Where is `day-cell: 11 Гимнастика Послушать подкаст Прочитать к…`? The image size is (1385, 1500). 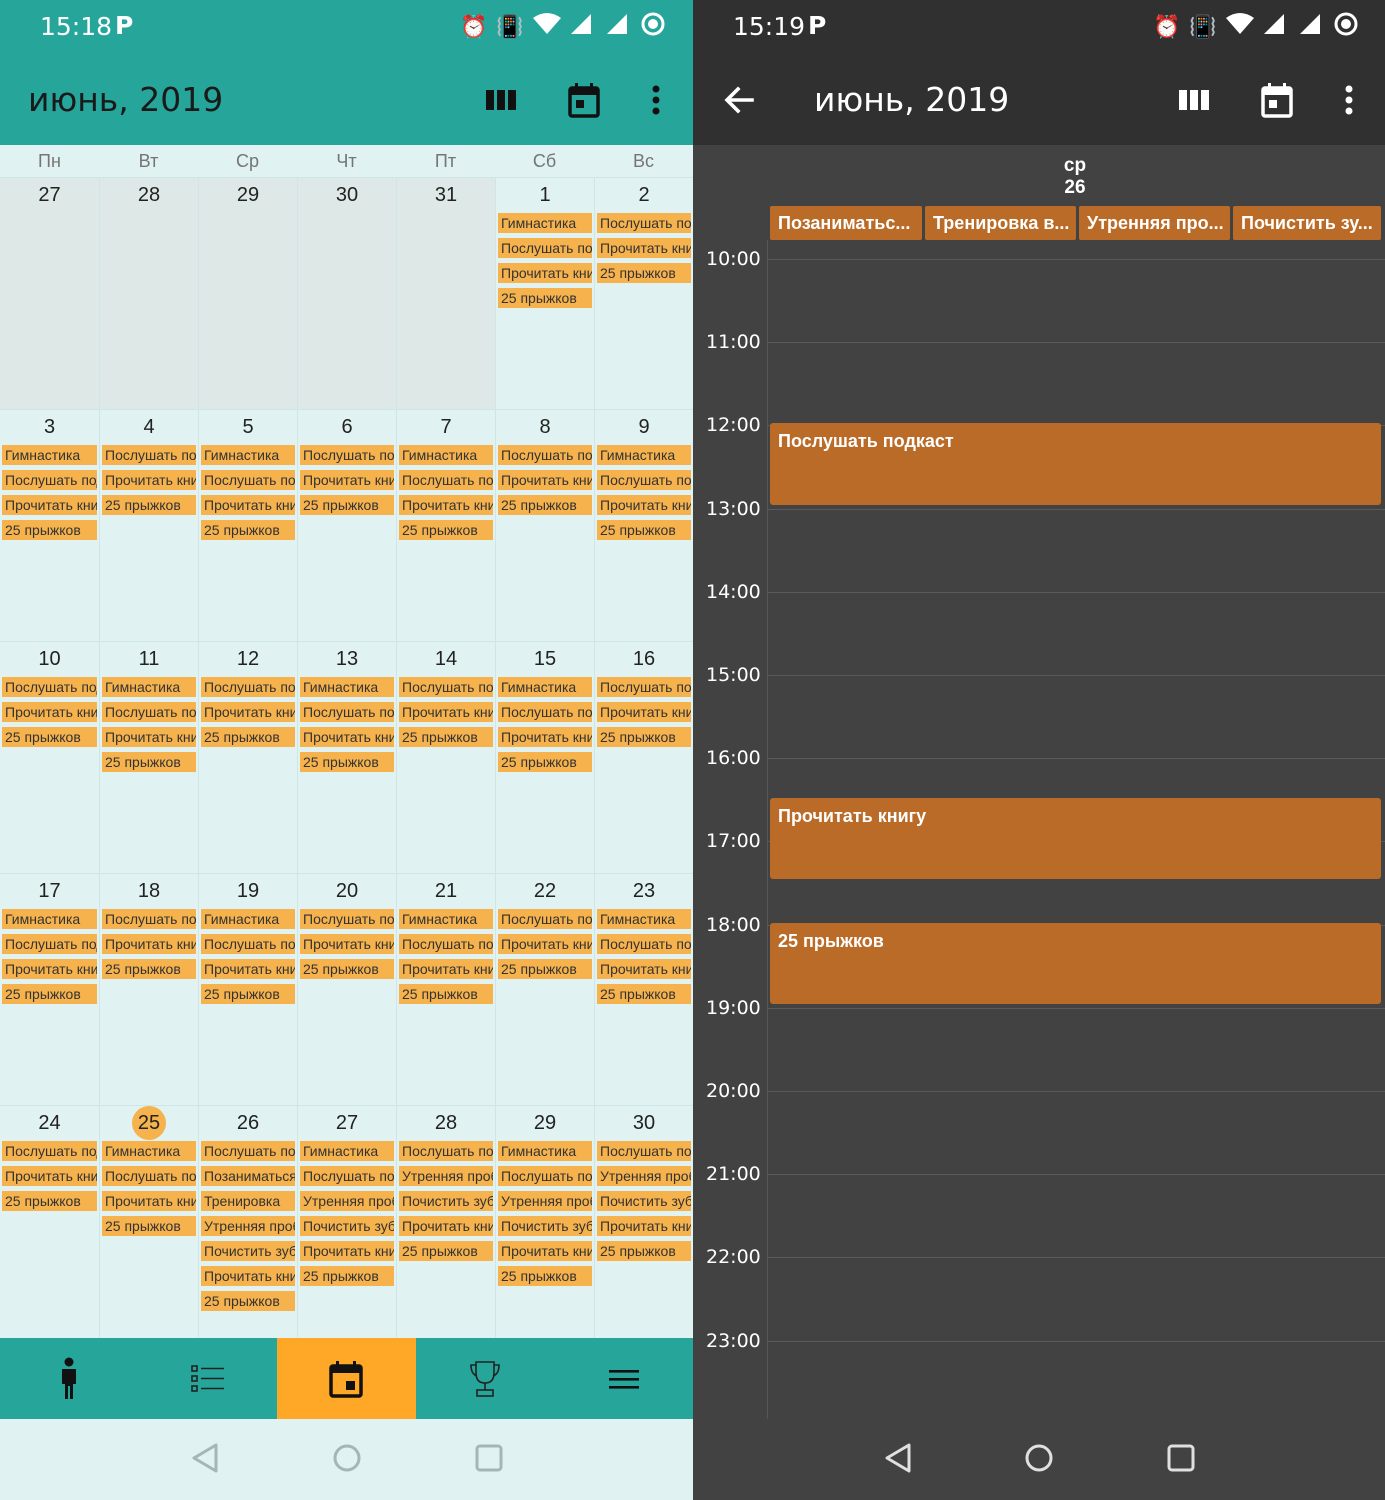
day-cell: 11 Гимнастика Послушать подкаст Прочитать к… is located at coordinates (148, 758).